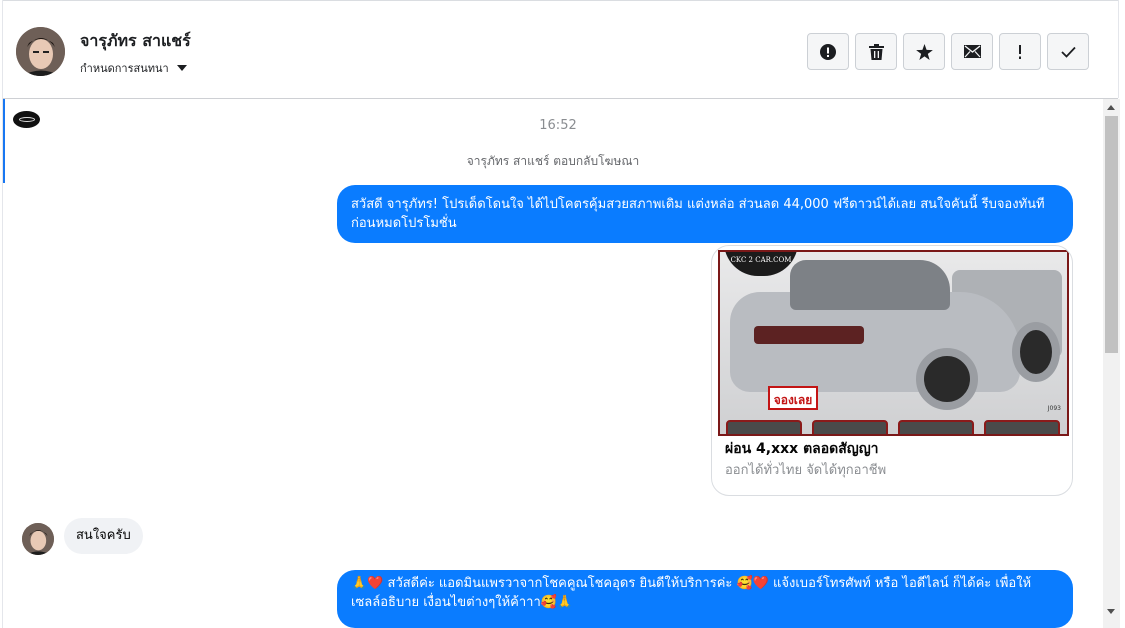  Describe the element at coordinates (181, 68) in the screenshot. I see `caret-down-icon` at that location.